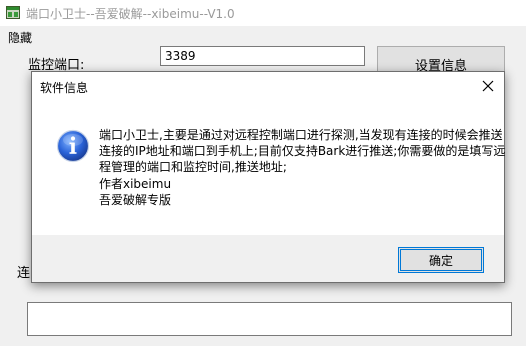 This screenshot has height=346, width=526. Describe the element at coordinates (130, 14) in the screenshot. I see `window-title: 端口小卫士--吾爱破解--xibeimu--V1.0` at that location.